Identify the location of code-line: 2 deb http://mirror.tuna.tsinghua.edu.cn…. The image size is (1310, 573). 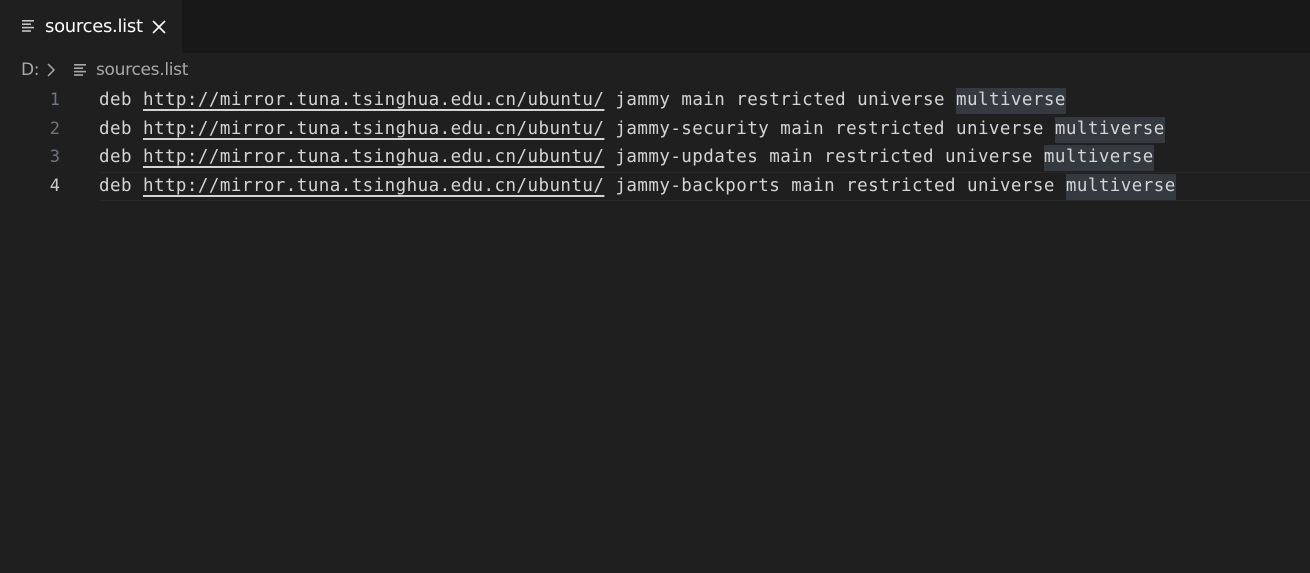
(655, 129).